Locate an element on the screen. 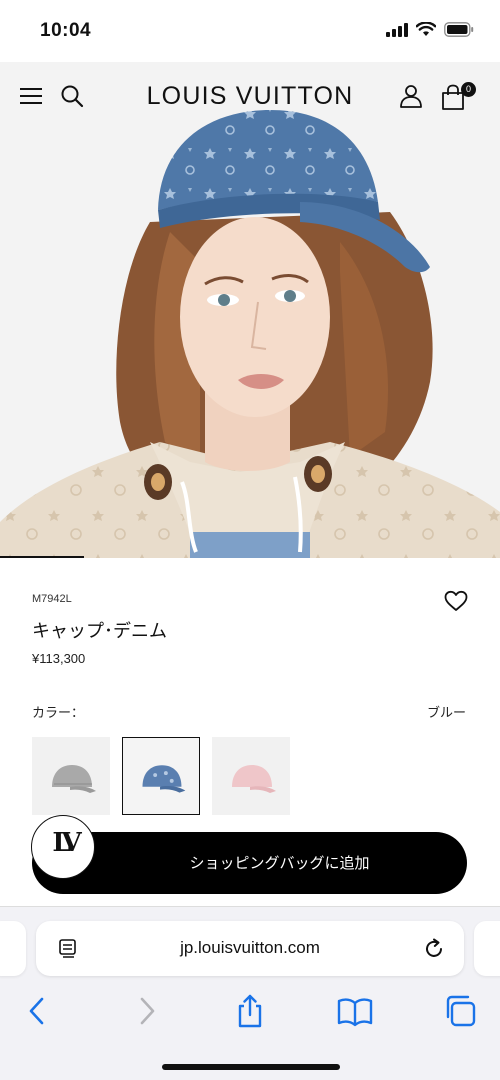 This screenshot has height=1080, width=500. back-icon is located at coordinates (38, 1011).